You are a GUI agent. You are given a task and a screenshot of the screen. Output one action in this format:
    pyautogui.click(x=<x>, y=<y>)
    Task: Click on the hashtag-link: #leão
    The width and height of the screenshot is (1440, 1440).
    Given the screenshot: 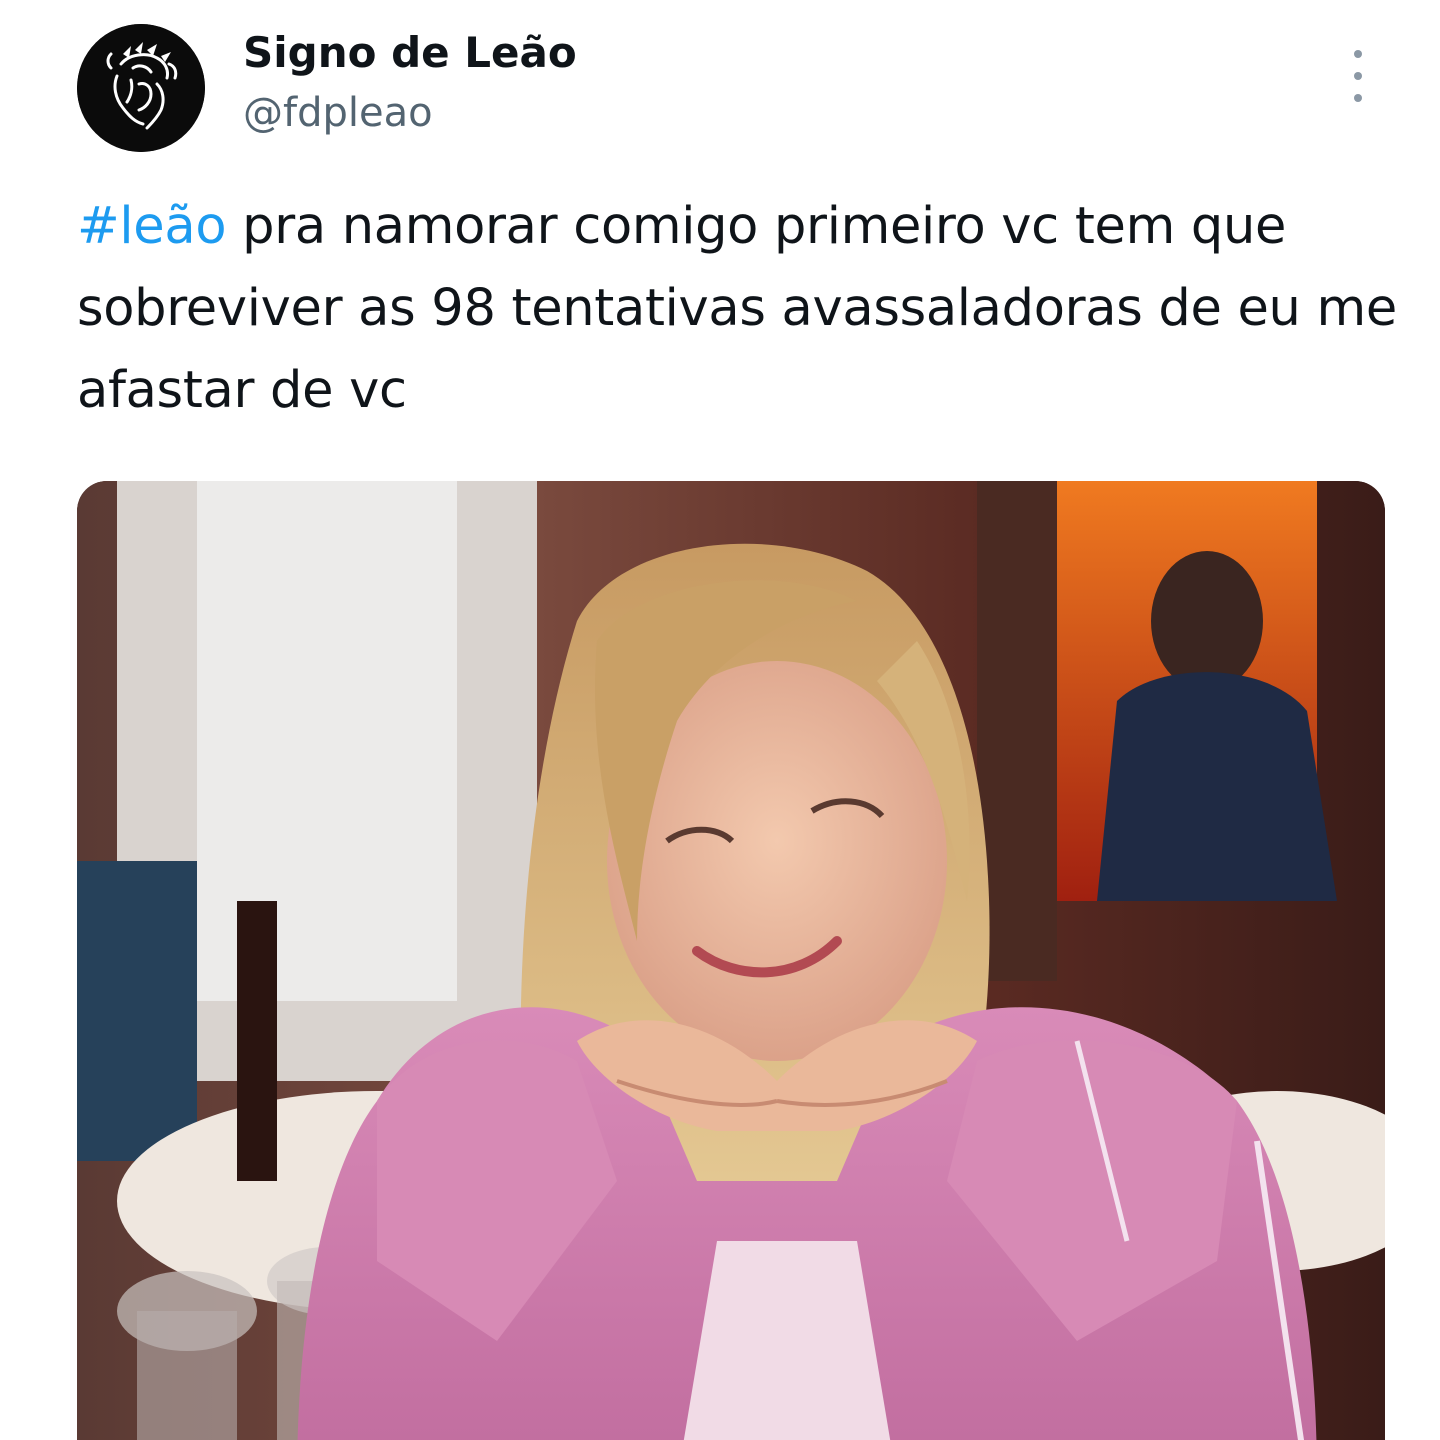 What is the action you would take?
    pyautogui.click(x=152, y=226)
    